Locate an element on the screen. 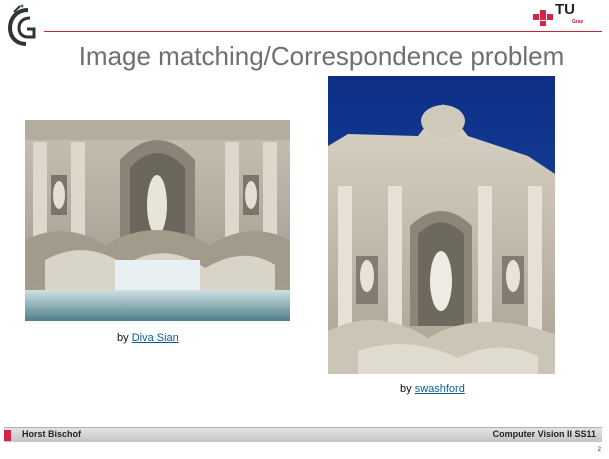  tu-logo-subtext: Graz is located at coordinates (578, 22).